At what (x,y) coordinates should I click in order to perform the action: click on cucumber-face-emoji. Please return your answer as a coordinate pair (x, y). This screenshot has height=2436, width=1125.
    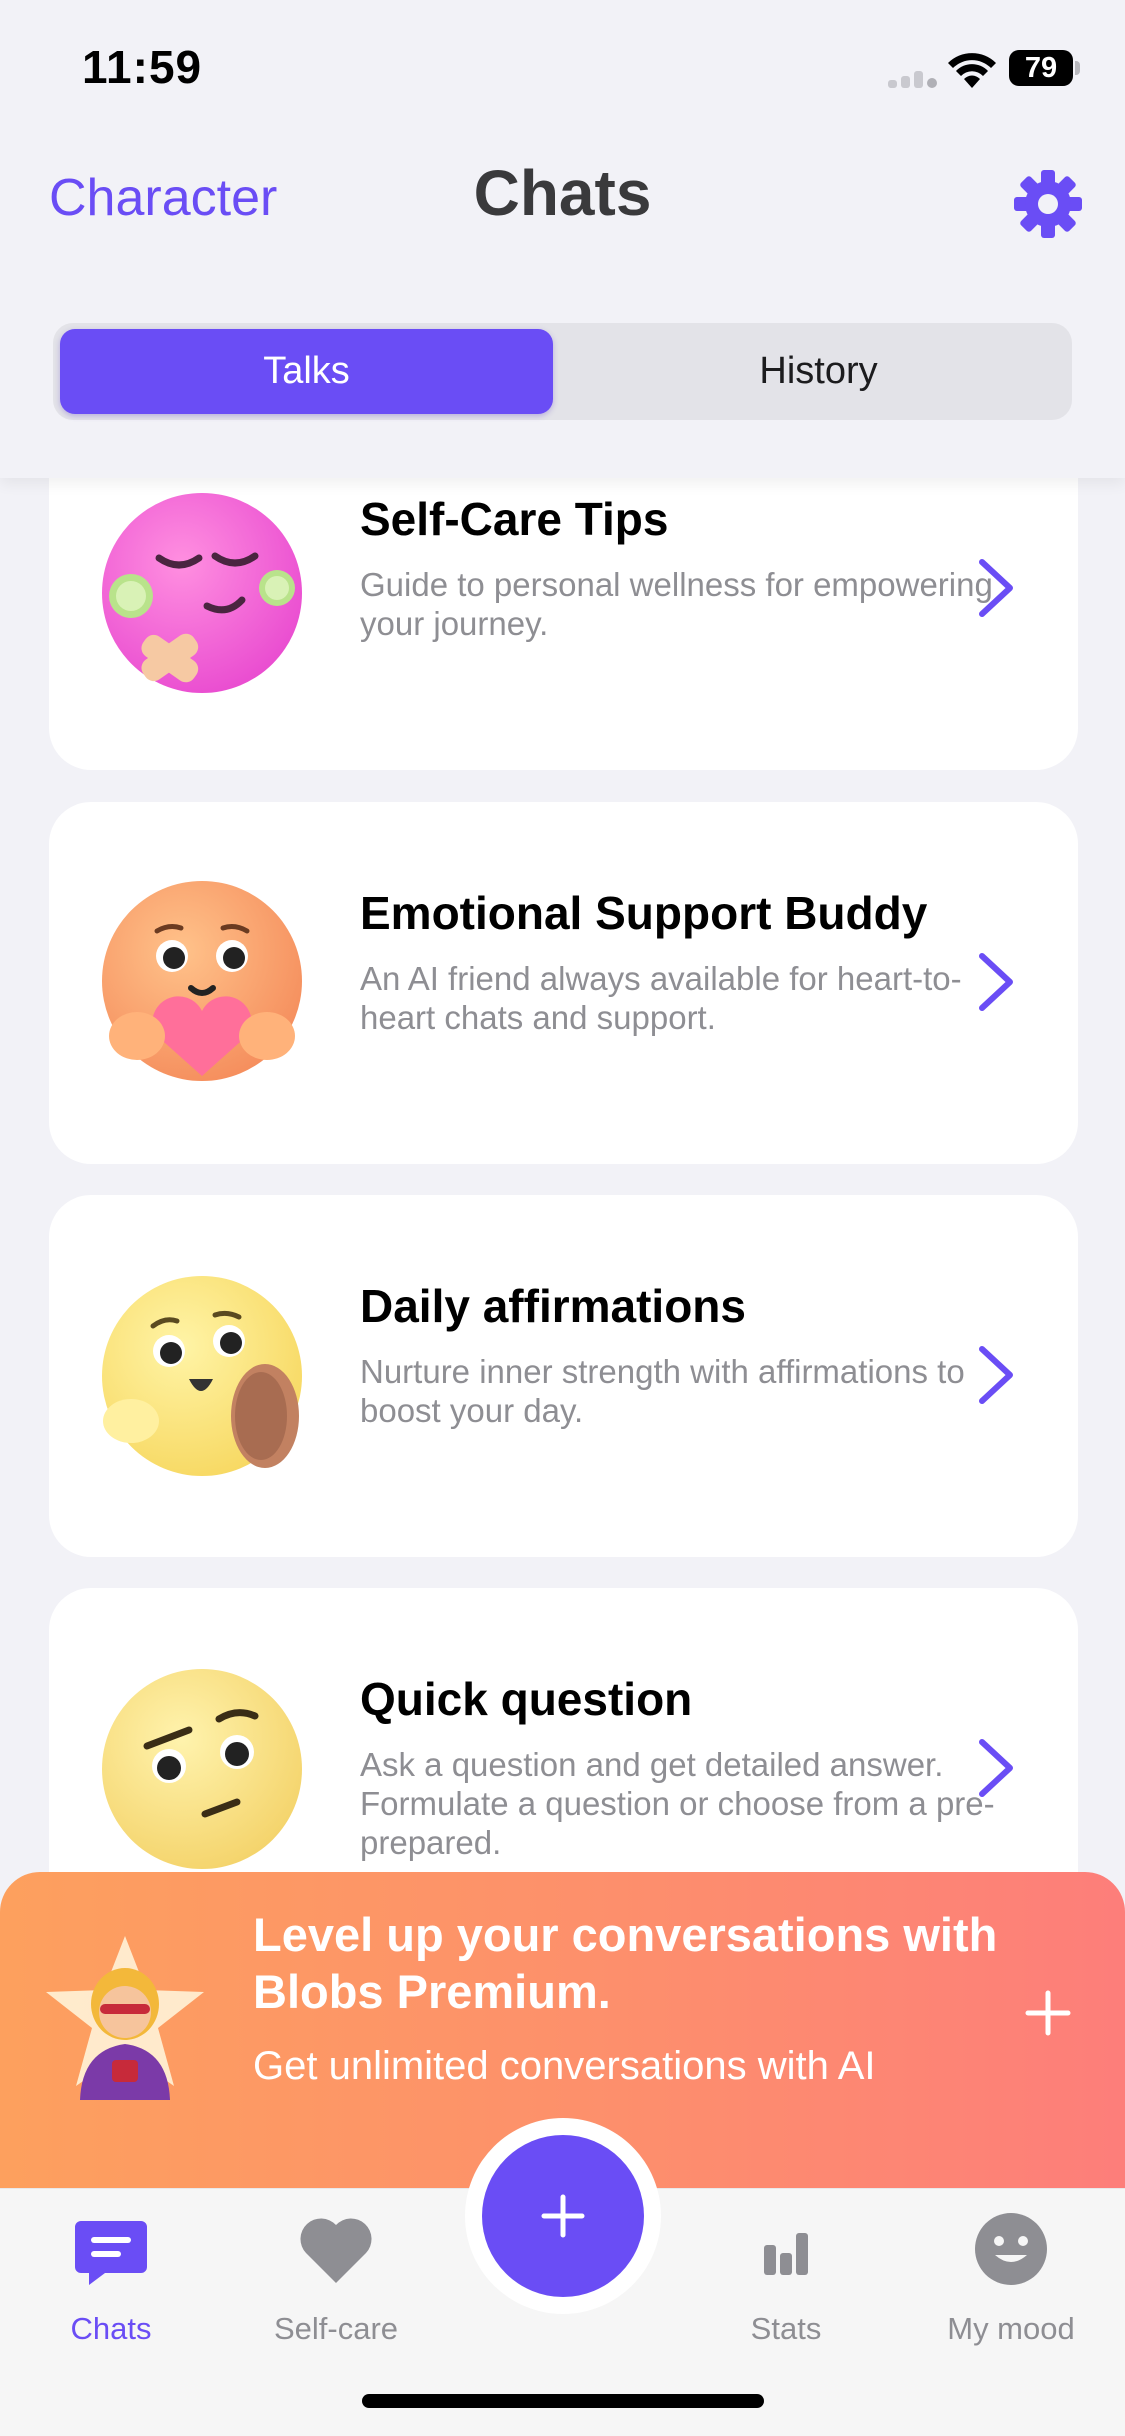
    Looking at the image, I should click on (202, 593).